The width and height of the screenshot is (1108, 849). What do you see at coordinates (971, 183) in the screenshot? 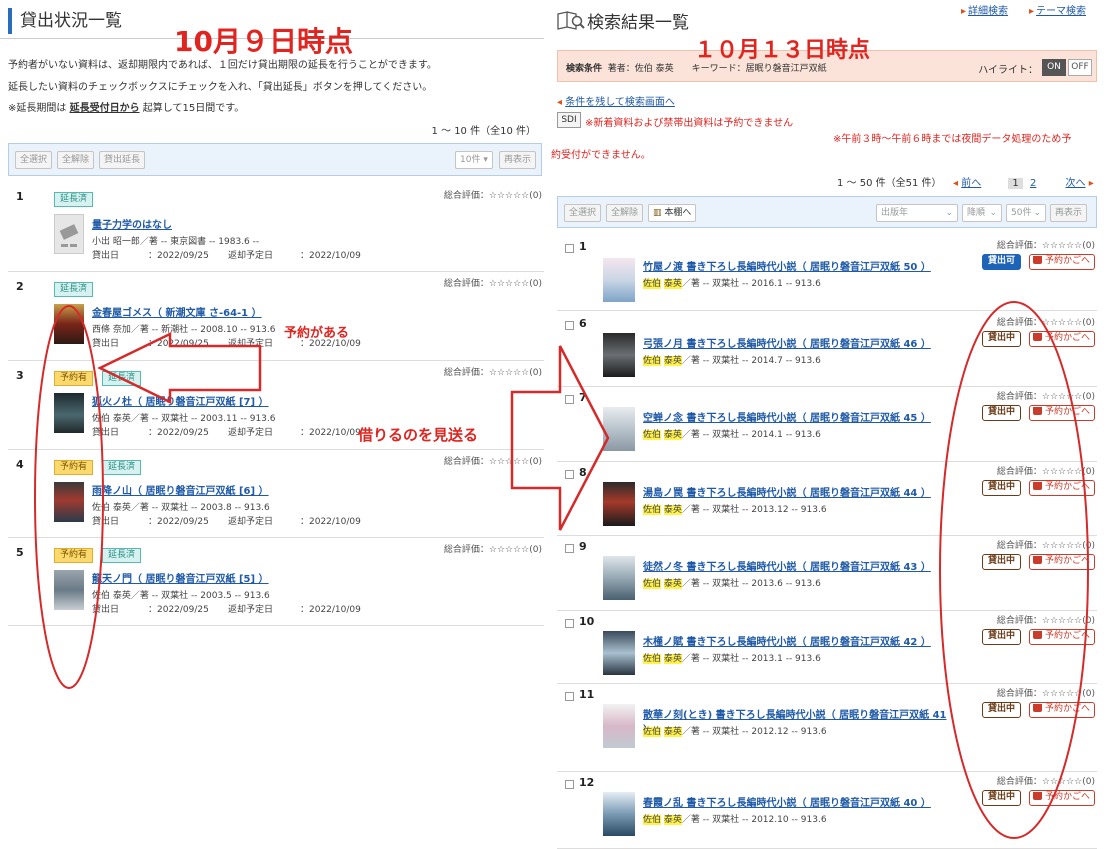
I see `prev-page-link: 前へ` at bounding box center [971, 183].